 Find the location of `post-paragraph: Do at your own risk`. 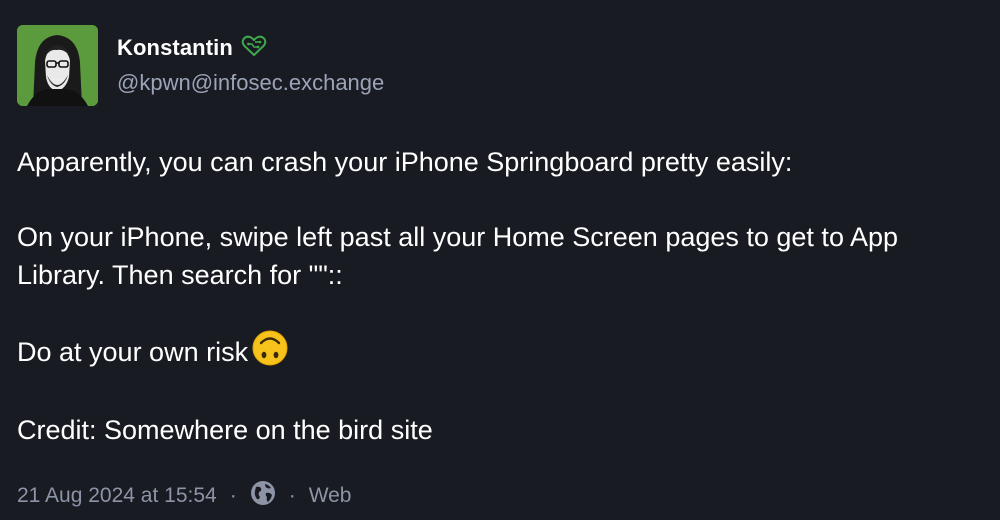

post-paragraph: Do at your own risk is located at coordinates (133, 352).